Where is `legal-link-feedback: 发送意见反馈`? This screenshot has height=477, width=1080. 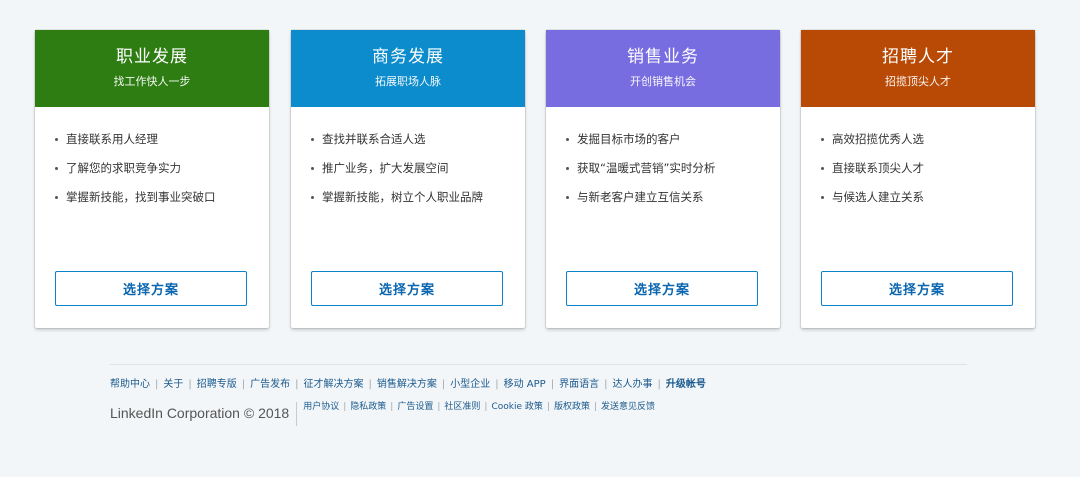 legal-link-feedback: 发送意见反馈 is located at coordinates (628, 407).